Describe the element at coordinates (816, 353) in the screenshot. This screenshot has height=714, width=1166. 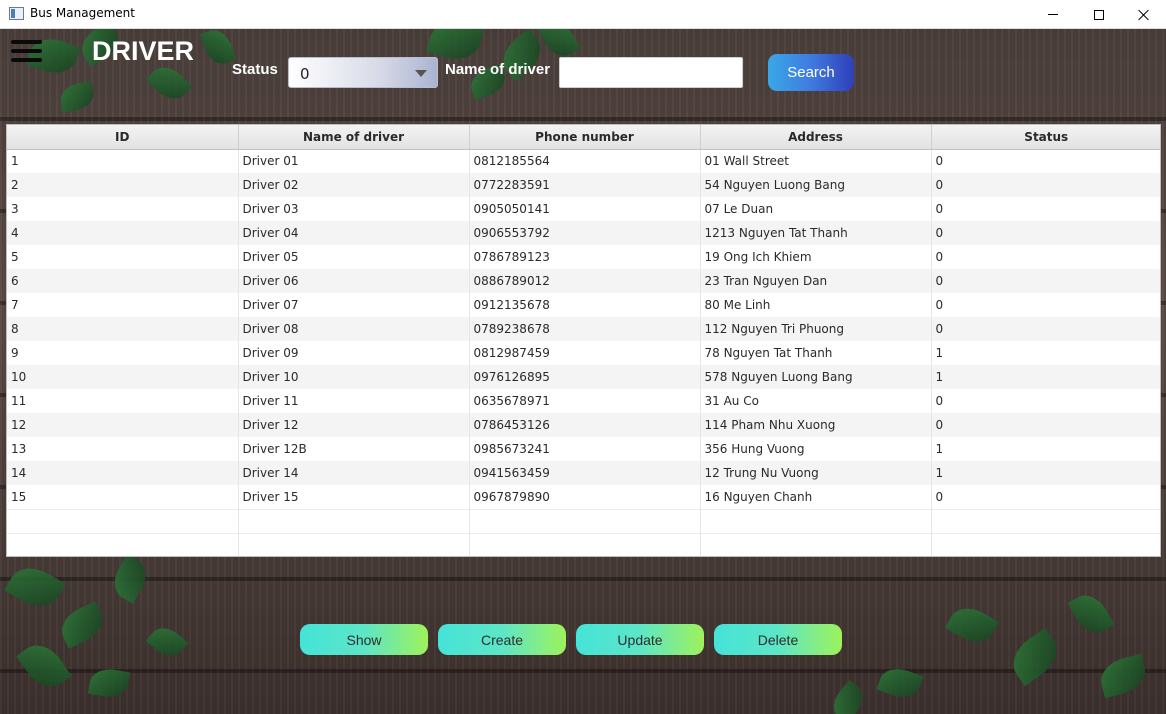
I see `cell-address: 78 Nguyen Tat Thanh` at that location.